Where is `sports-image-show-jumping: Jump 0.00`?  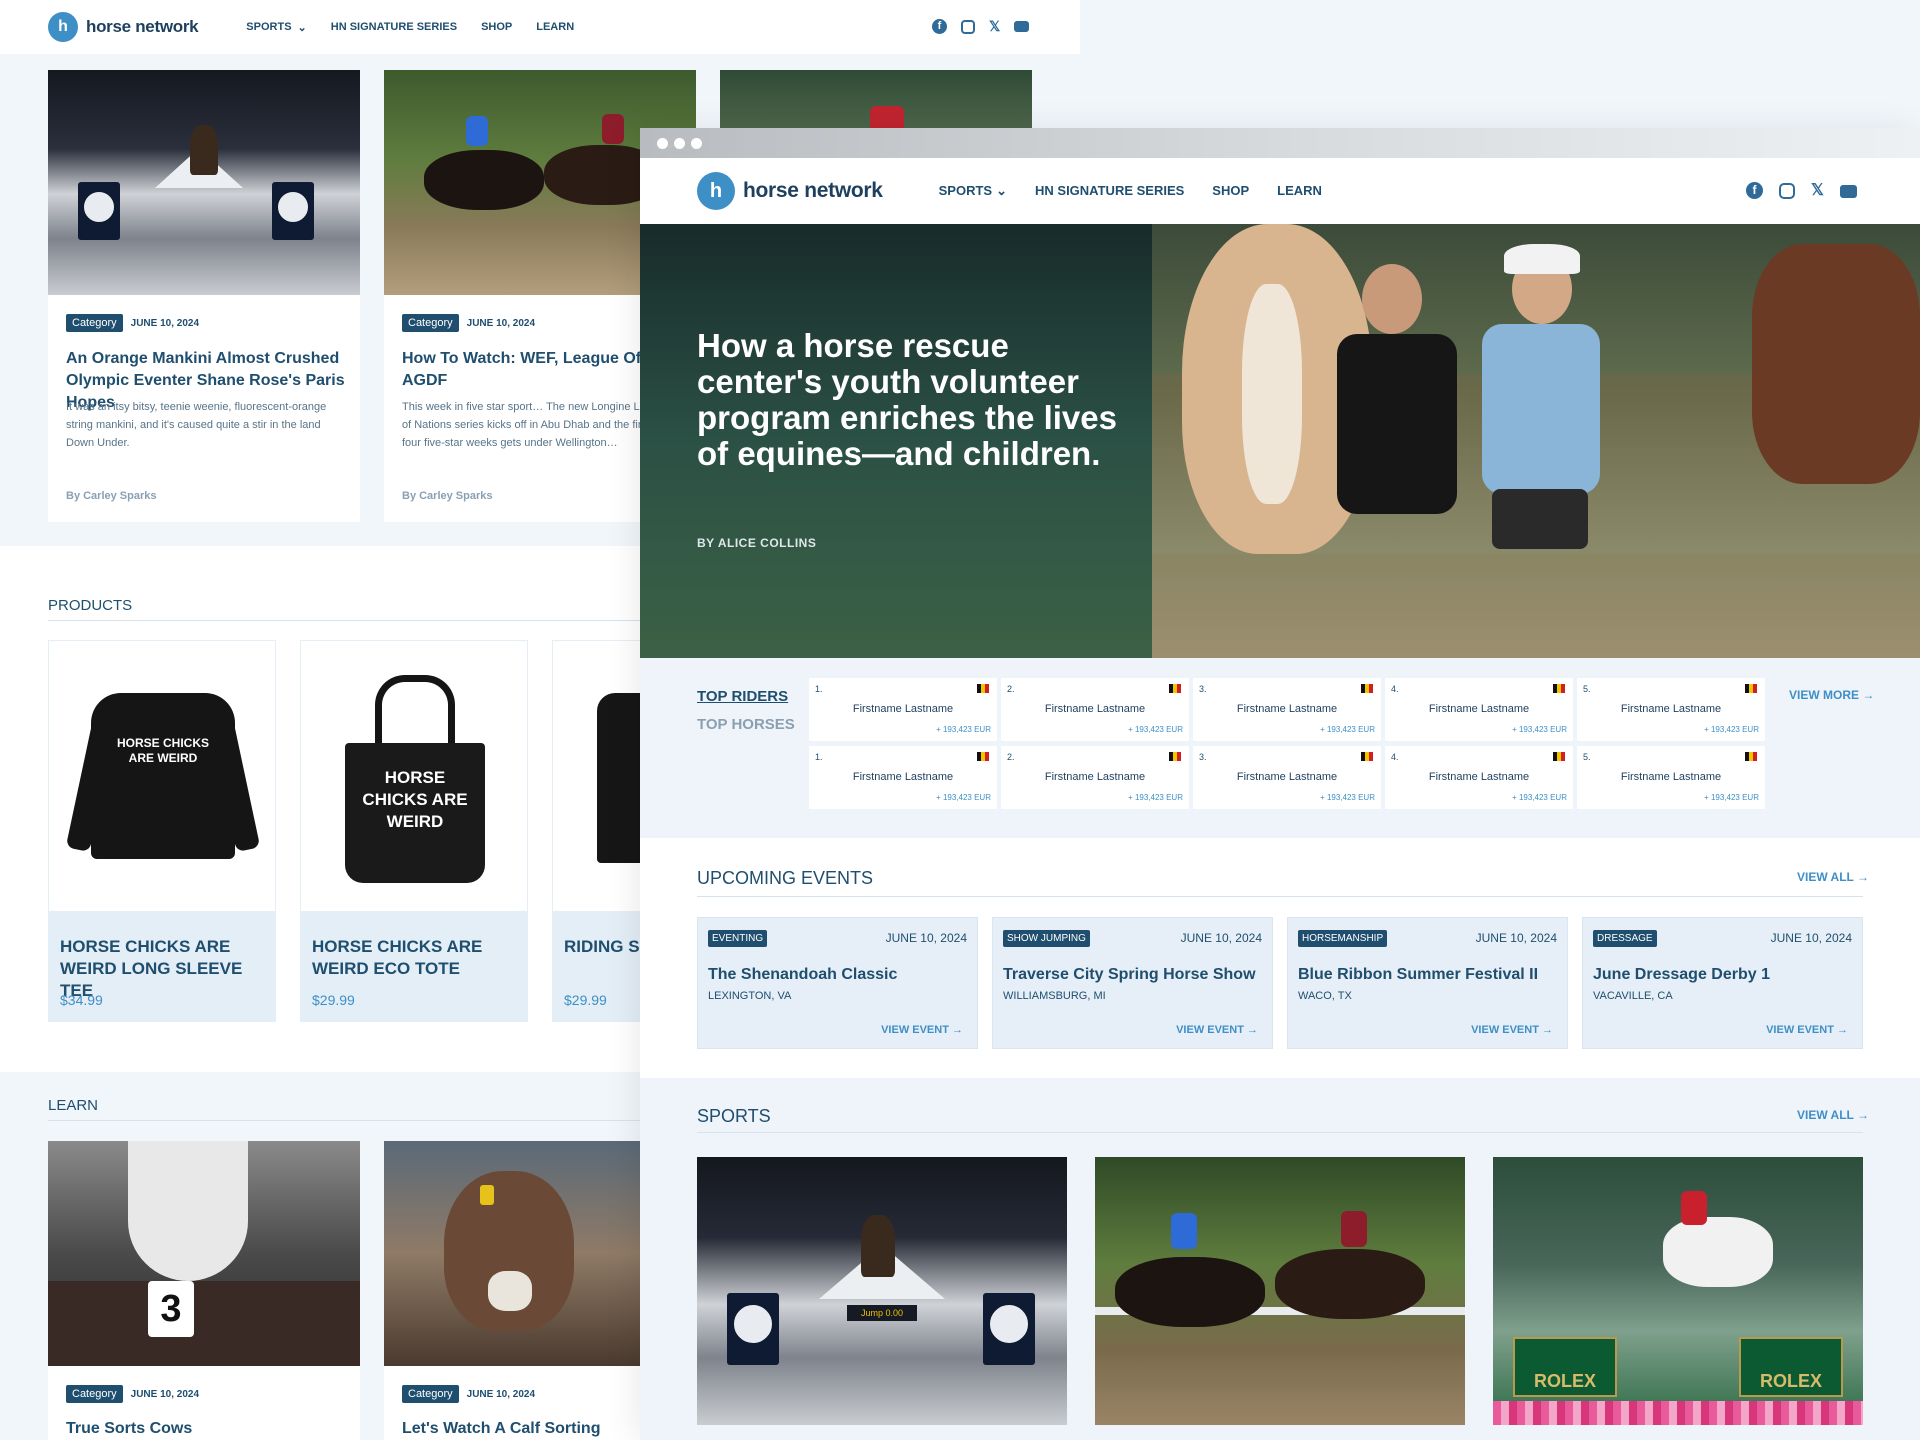
sports-image-show-jumping: Jump 0.00 is located at coordinates (882, 1291).